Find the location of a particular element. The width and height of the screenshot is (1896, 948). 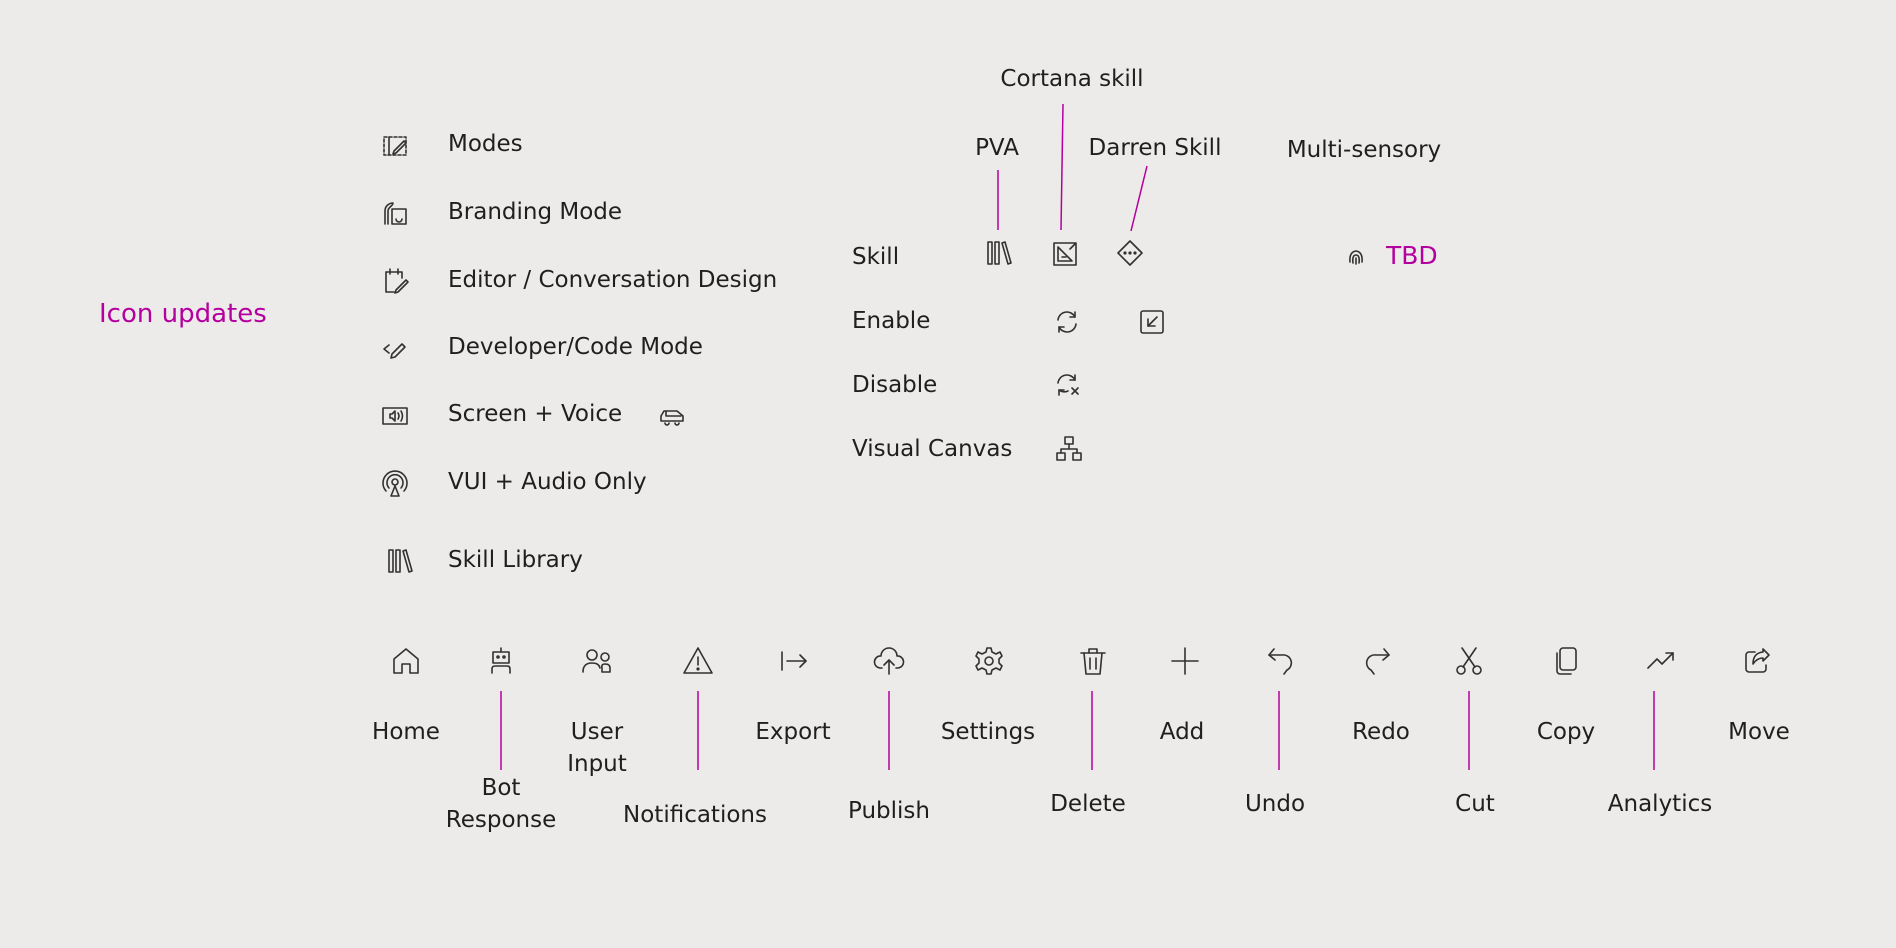

undo-icon is located at coordinates (1281, 661).